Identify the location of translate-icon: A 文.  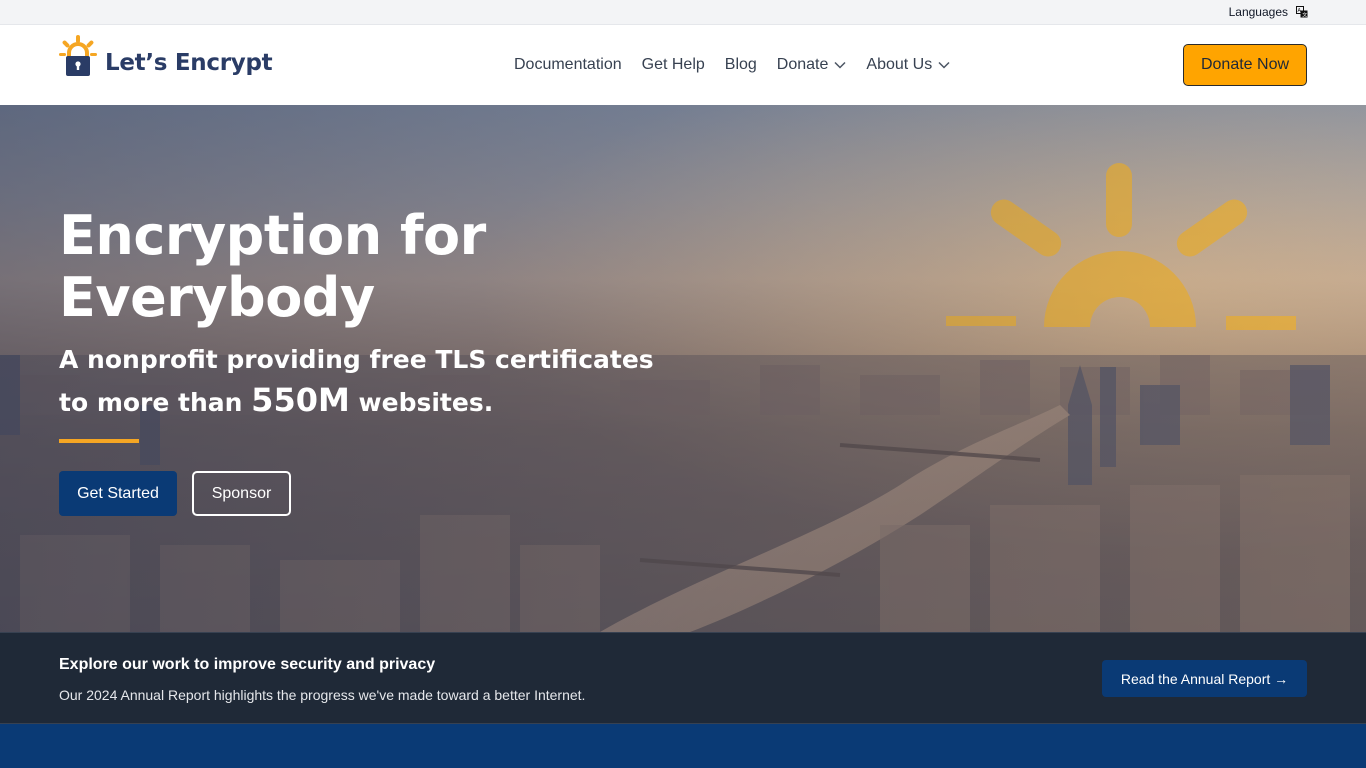
(1302, 12).